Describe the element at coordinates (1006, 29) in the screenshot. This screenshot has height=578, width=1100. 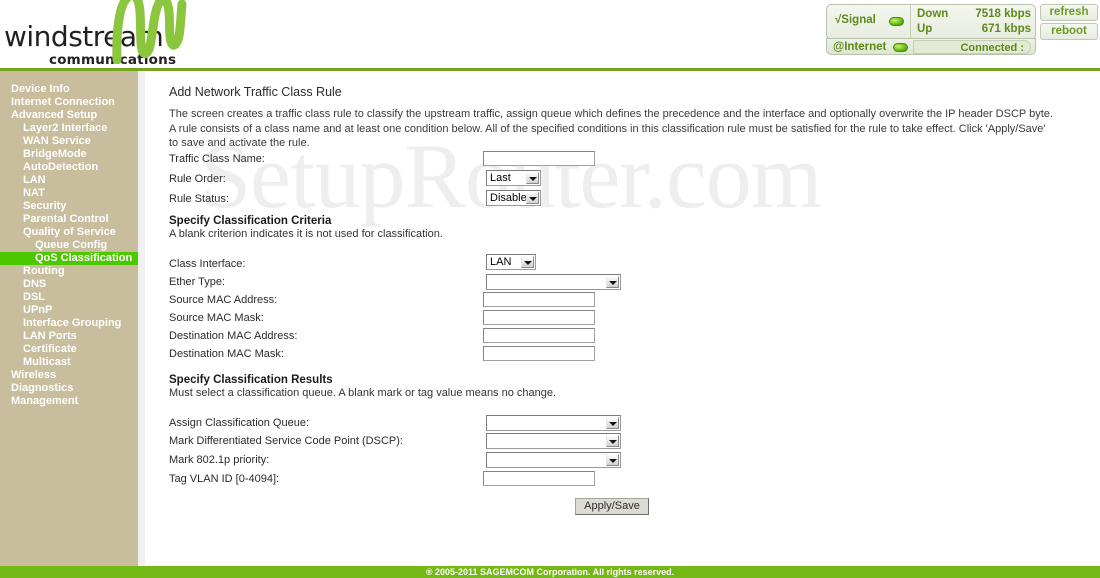
I see `upstream-value: 671 kbps` at that location.